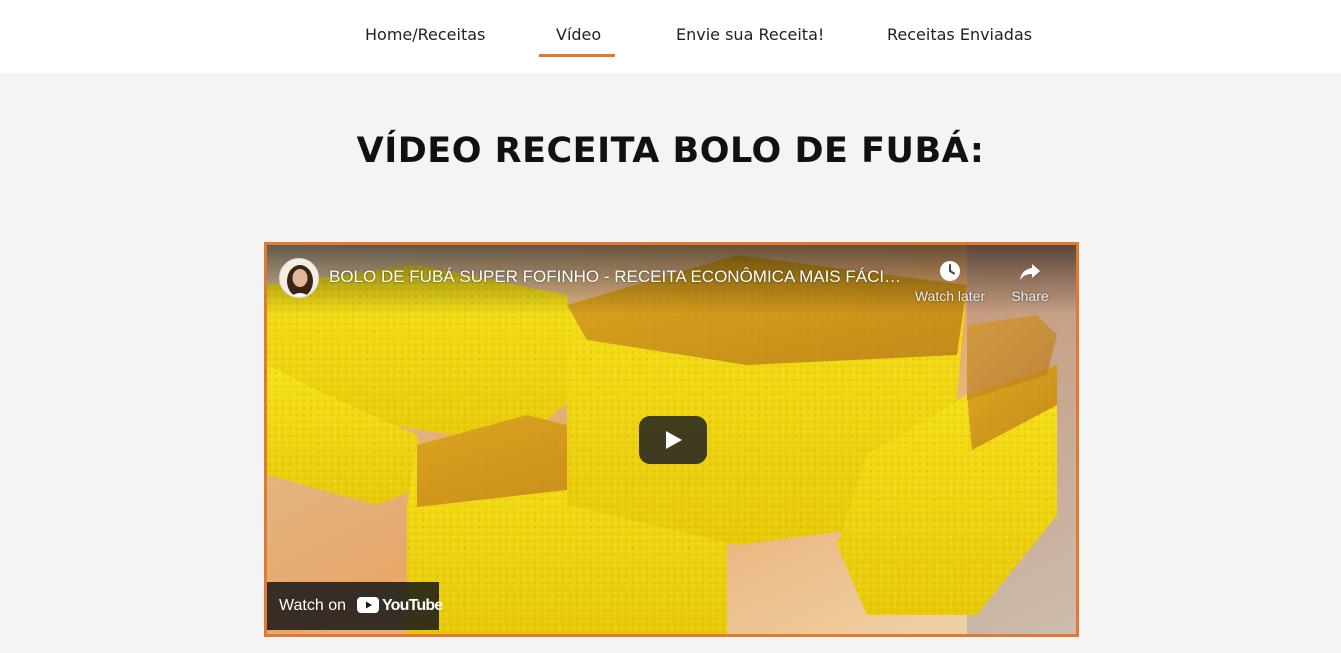 Image resolution: width=1341 pixels, height=653 pixels. I want to click on watch-on-label: Watch on, so click(312, 605).